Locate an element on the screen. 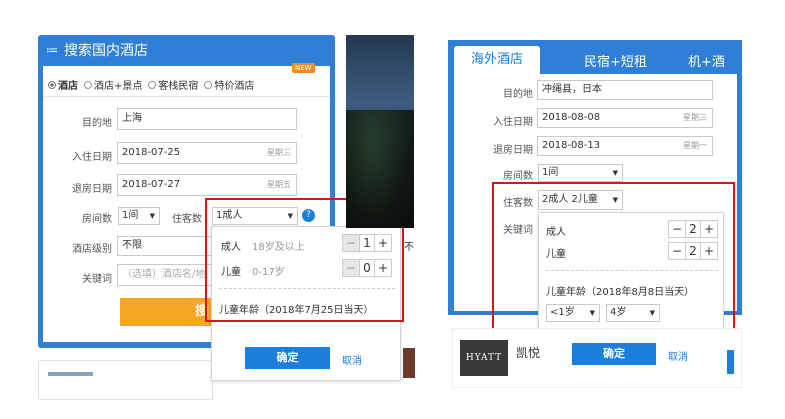  left-bottom-bar is located at coordinates (70, 374).